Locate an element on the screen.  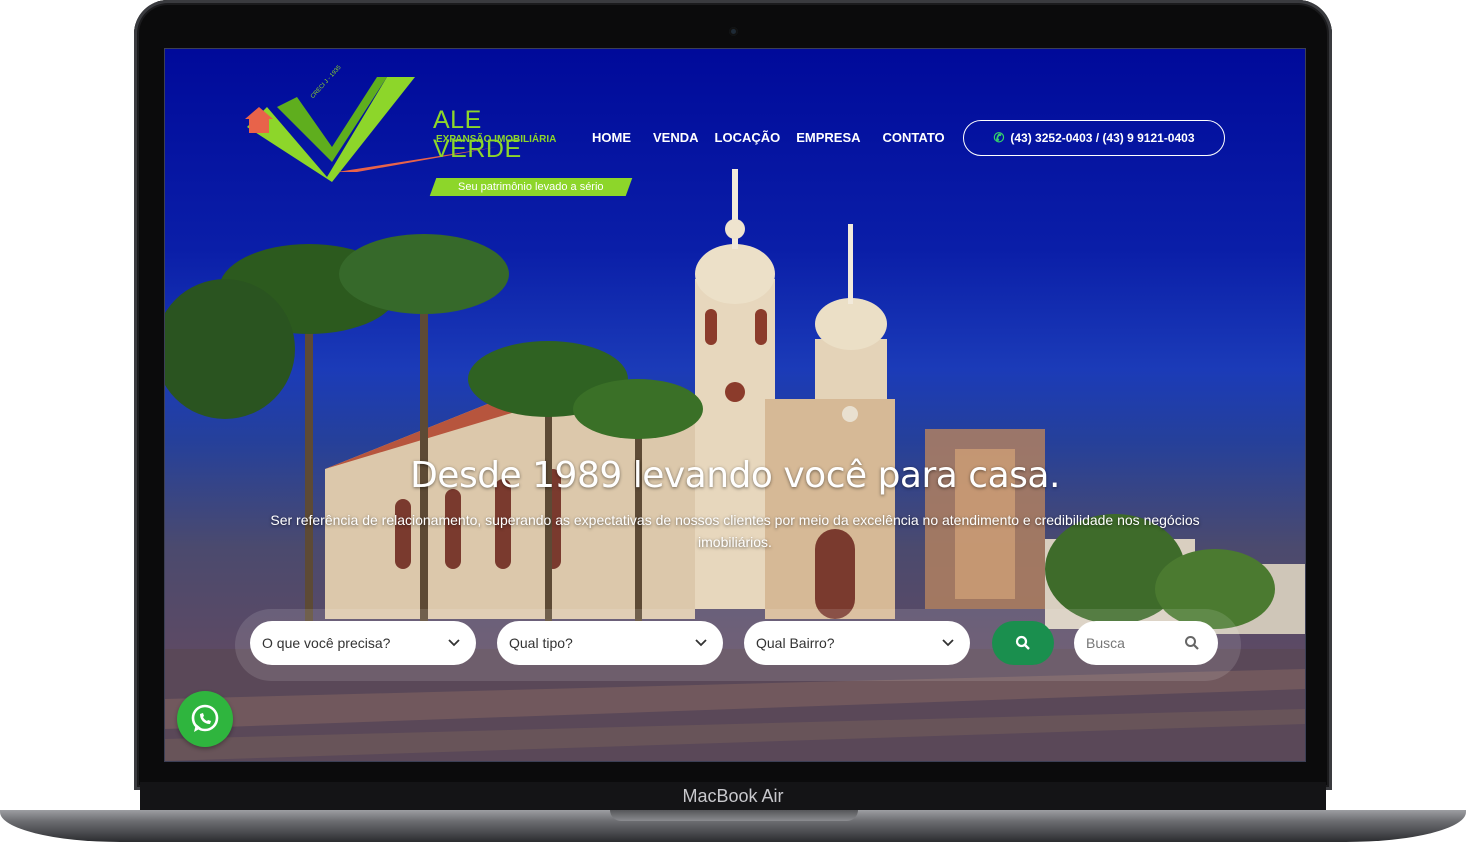
nav-contato: CONTATO is located at coordinates (914, 137).